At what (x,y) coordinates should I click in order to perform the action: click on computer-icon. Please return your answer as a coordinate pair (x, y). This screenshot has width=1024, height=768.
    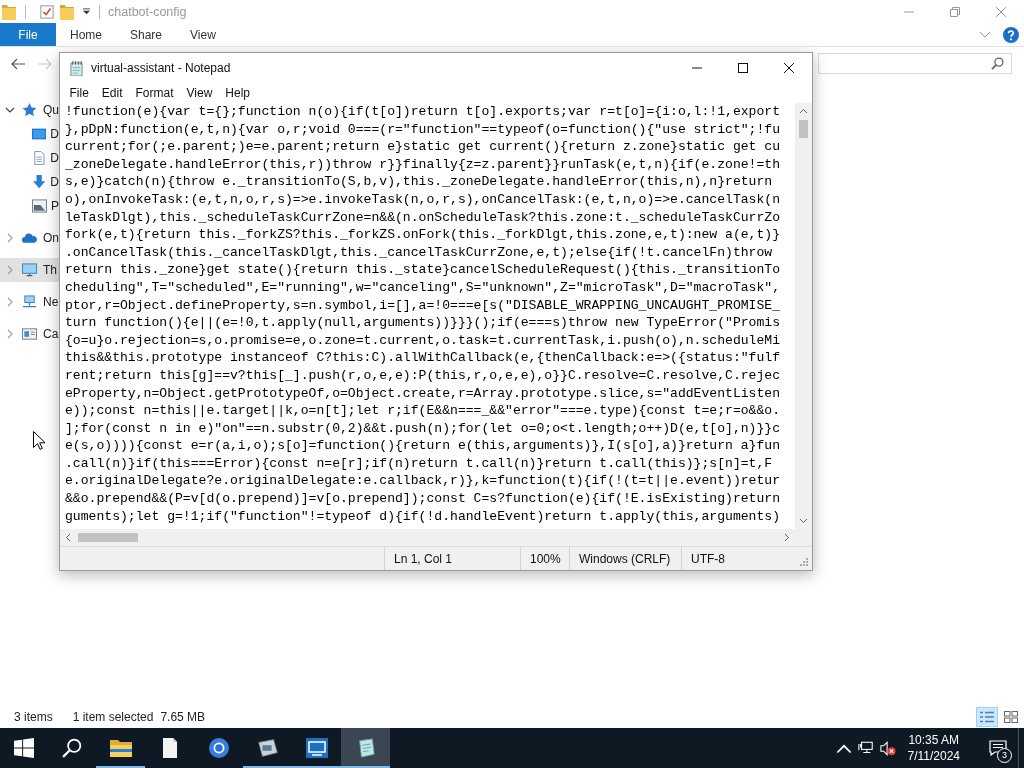
    Looking at the image, I should click on (29, 270).